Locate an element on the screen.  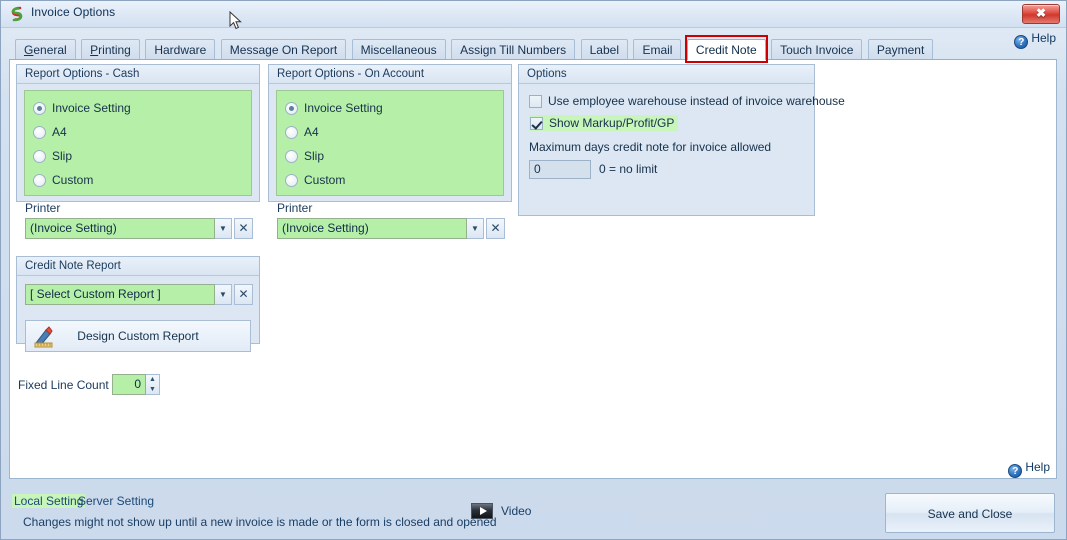
tab-printing: Printing is located at coordinates (110, 49).